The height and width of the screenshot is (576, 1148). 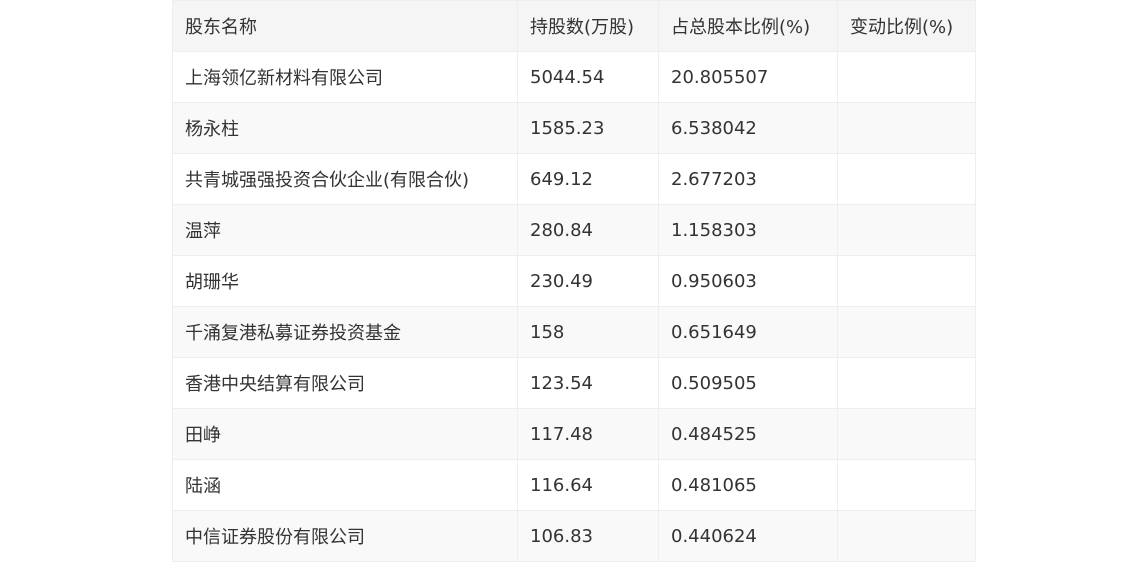 What do you see at coordinates (748, 434) in the screenshot?
I see `cell-share-ratio: 0.484525` at bounding box center [748, 434].